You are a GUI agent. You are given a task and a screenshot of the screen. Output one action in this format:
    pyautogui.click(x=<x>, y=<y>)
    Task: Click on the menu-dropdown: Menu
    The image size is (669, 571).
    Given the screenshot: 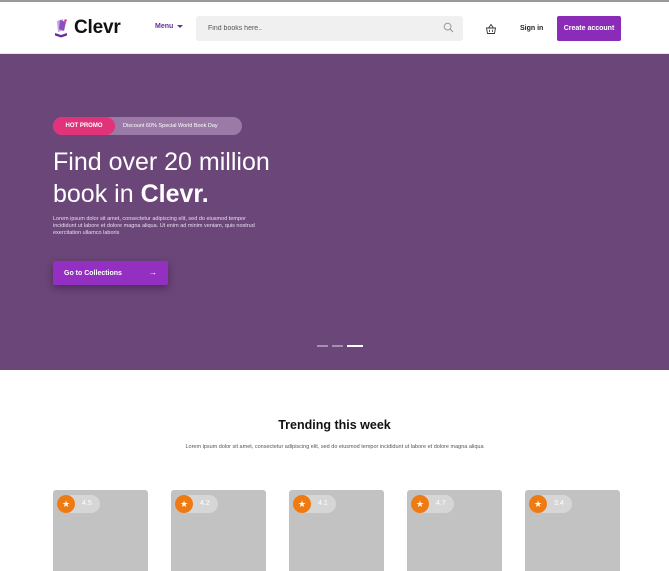 What is the action you would take?
    pyautogui.click(x=169, y=26)
    